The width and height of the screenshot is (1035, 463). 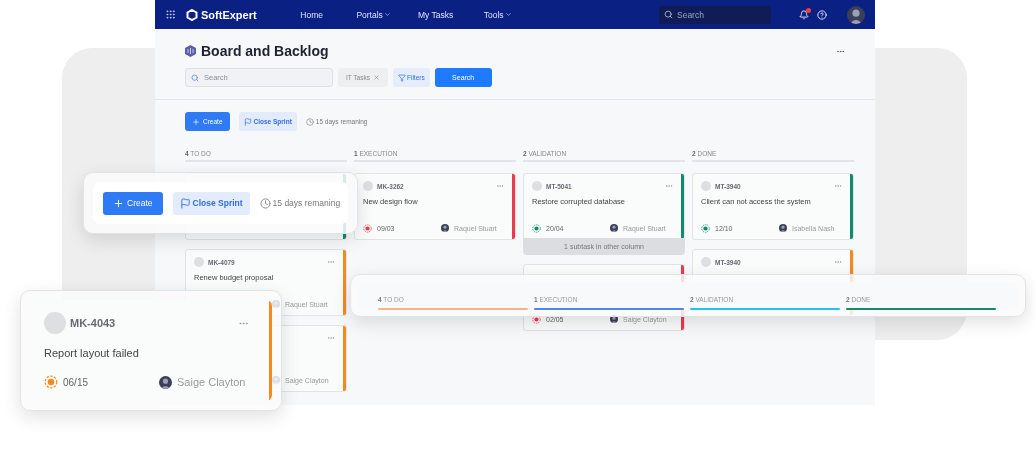 What do you see at coordinates (93, 323) in the screenshot?
I see `task-id: MK-4043` at bounding box center [93, 323].